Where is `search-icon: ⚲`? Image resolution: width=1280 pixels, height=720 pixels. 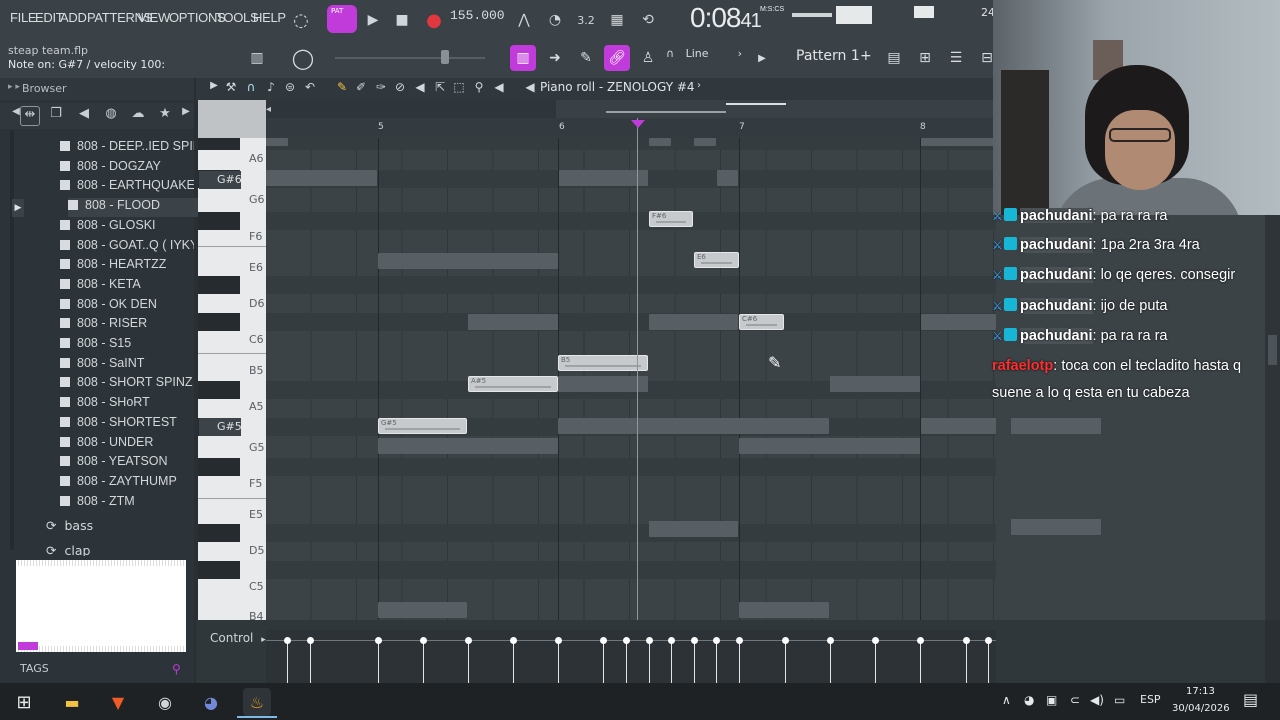 search-icon: ⚲ is located at coordinates (176, 669).